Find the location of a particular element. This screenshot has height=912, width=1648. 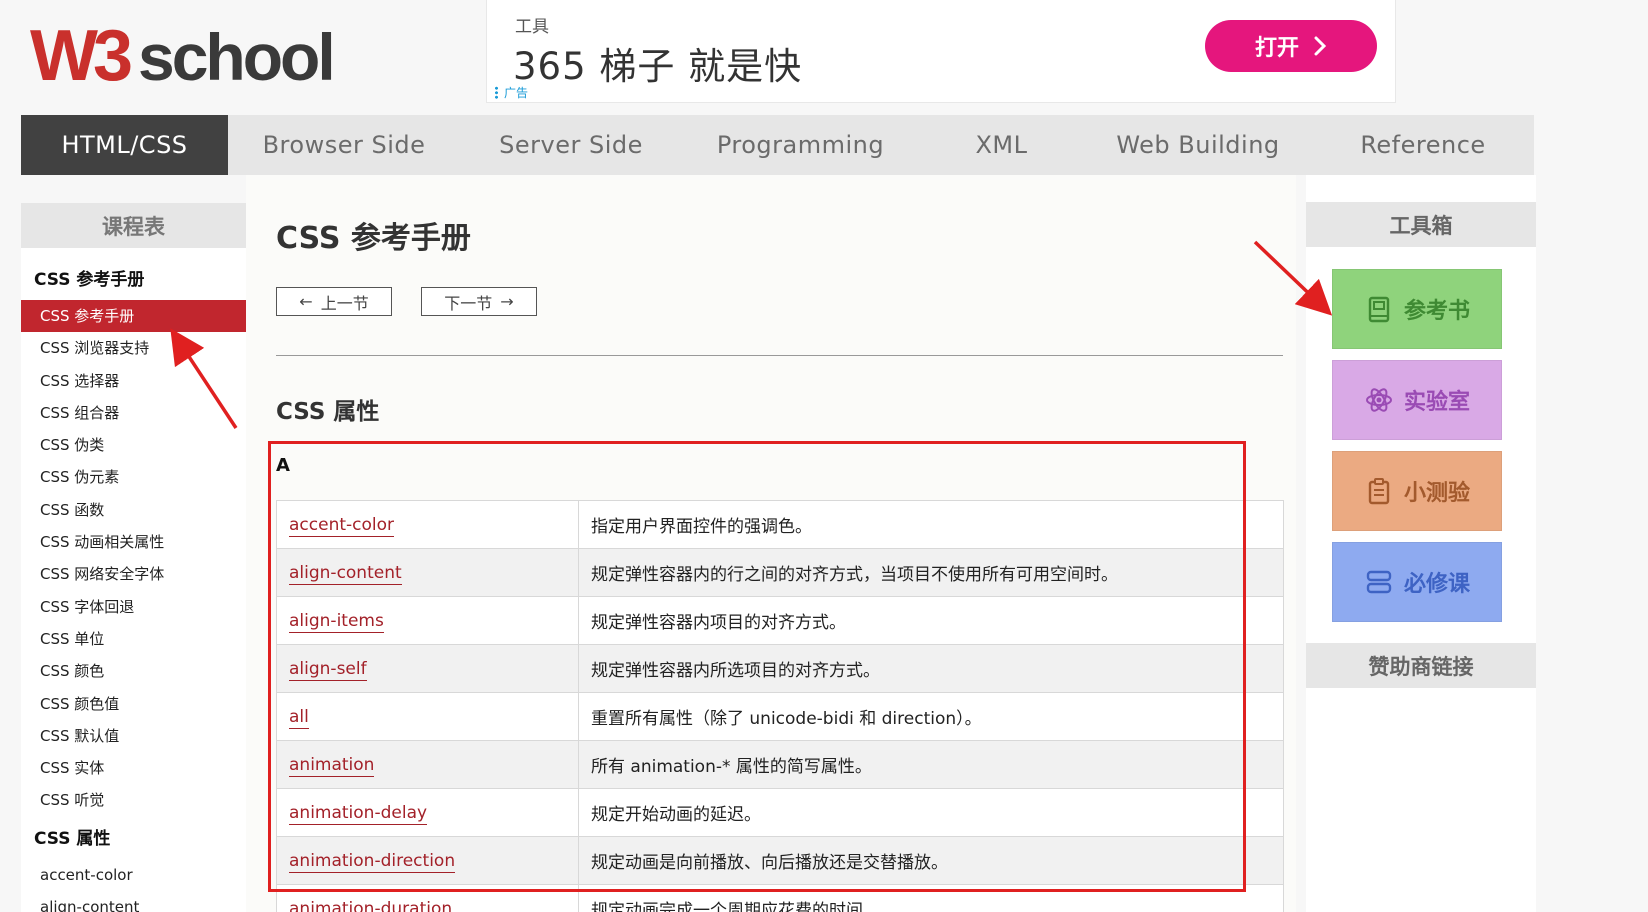

nav-tab-web-building: Web Building is located at coordinates (1198, 145).